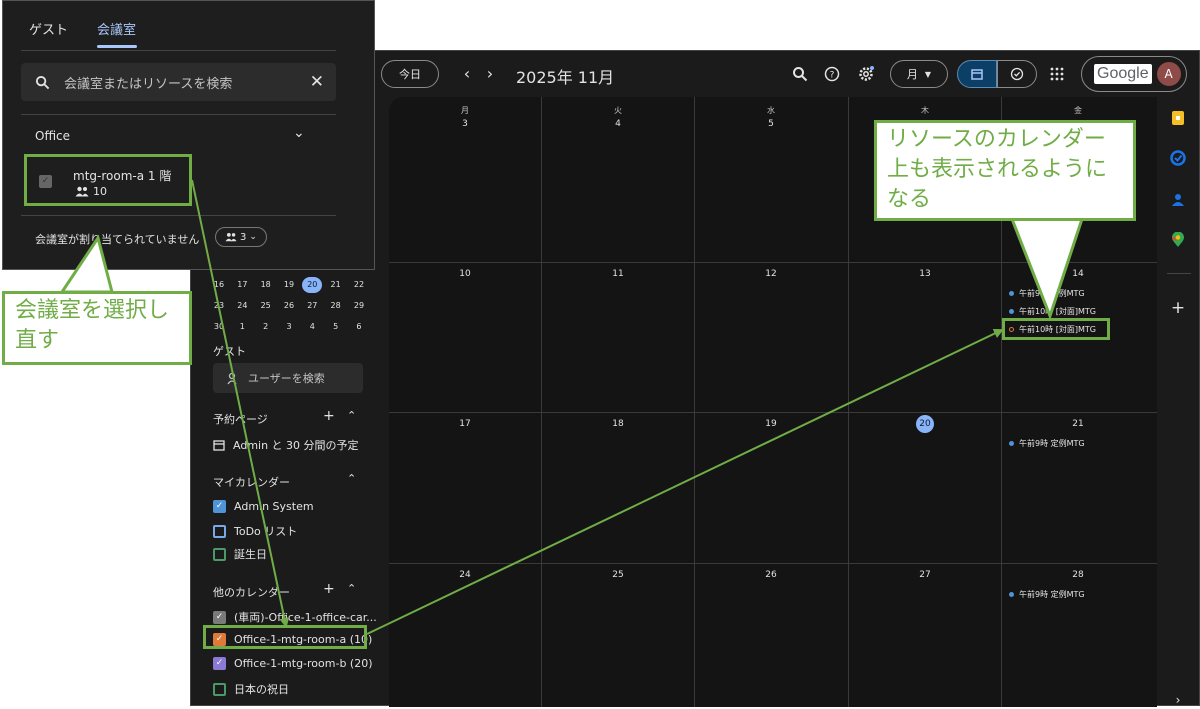  Describe the element at coordinates (329, 416) in the screenshot. I see `add-booking-page-icon: +` at that location.